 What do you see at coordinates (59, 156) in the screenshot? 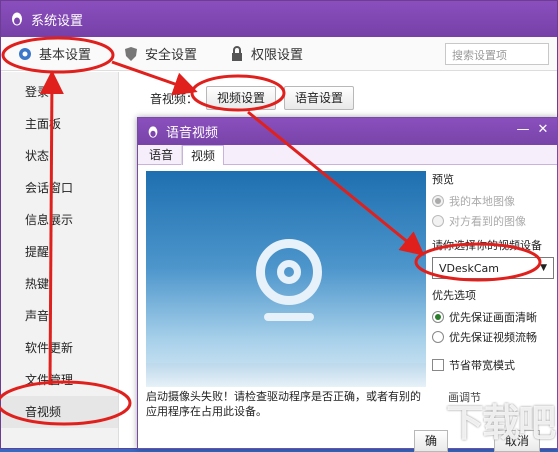
I see `sidebar-item-status: 状态` at bounding box center [59, 156].